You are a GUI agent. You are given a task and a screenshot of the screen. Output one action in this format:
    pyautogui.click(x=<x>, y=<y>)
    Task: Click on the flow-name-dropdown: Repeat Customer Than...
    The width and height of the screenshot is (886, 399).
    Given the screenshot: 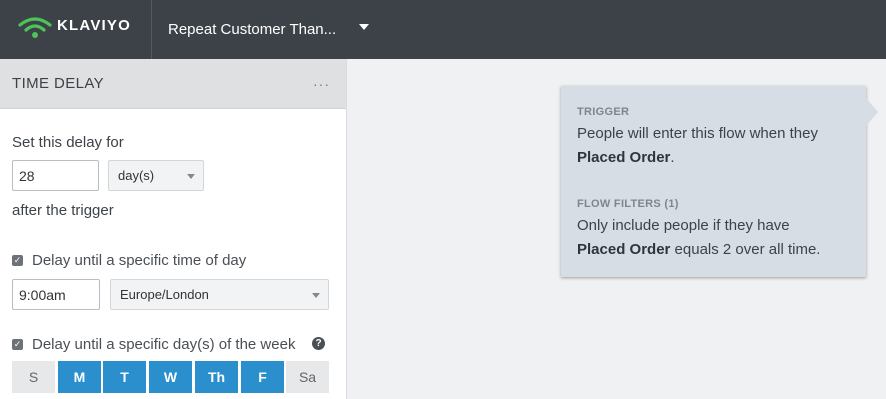 What is the action you would take?
    pyautogui.click(x=267, y=29)
    